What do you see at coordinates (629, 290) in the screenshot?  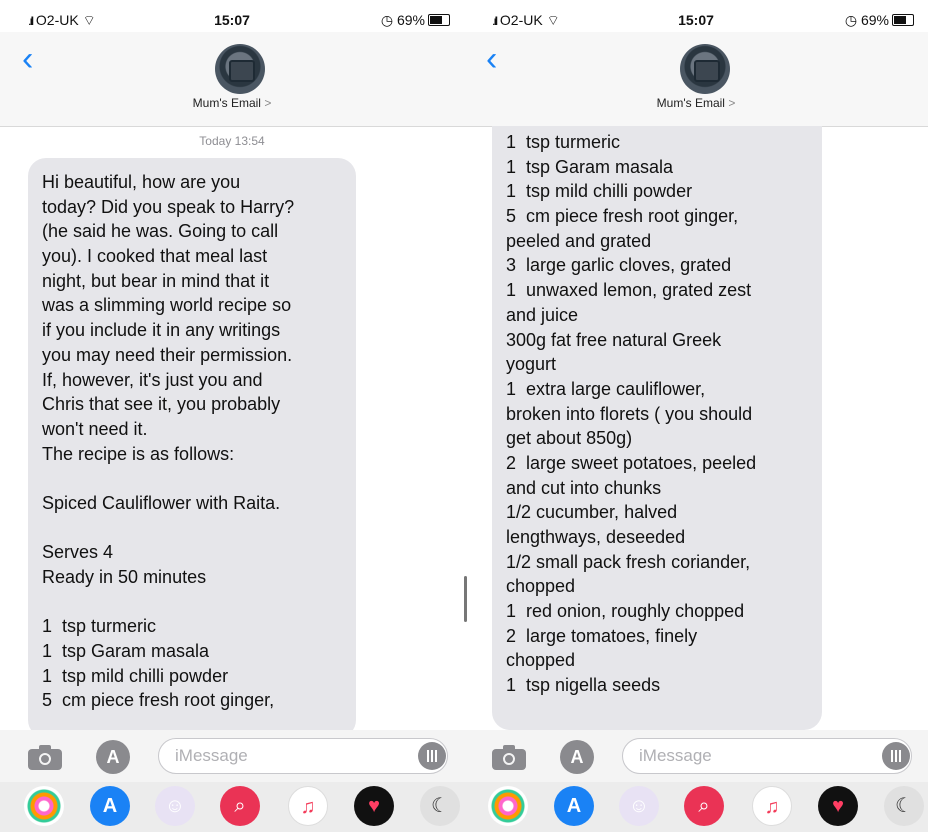 I see `message-line: 1 unwaxed lemon, grated zest` at bounding box center [629, 290].